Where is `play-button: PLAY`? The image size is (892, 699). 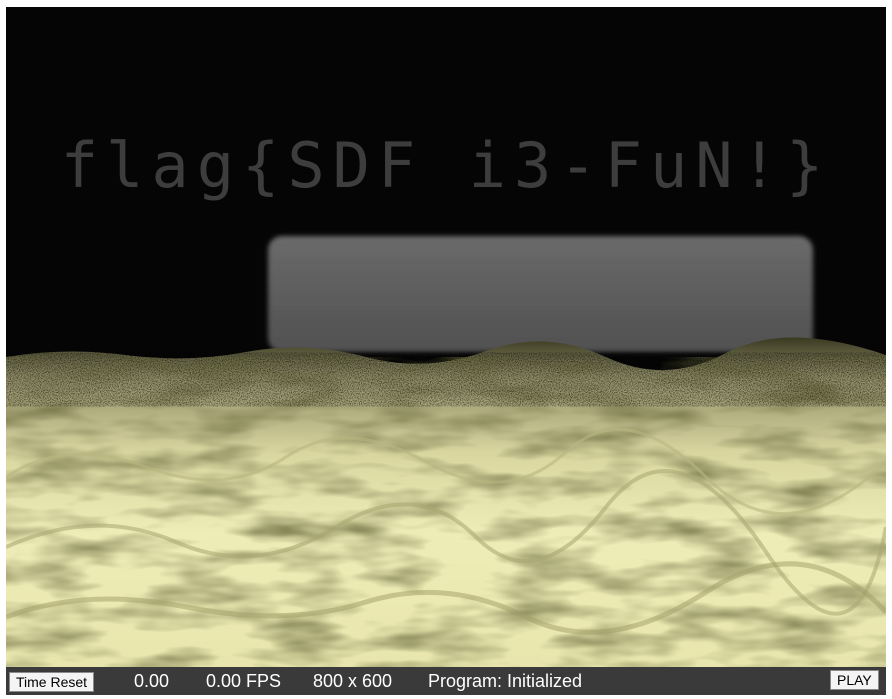 play-button: PLAY is located at coordinates (854, 680).